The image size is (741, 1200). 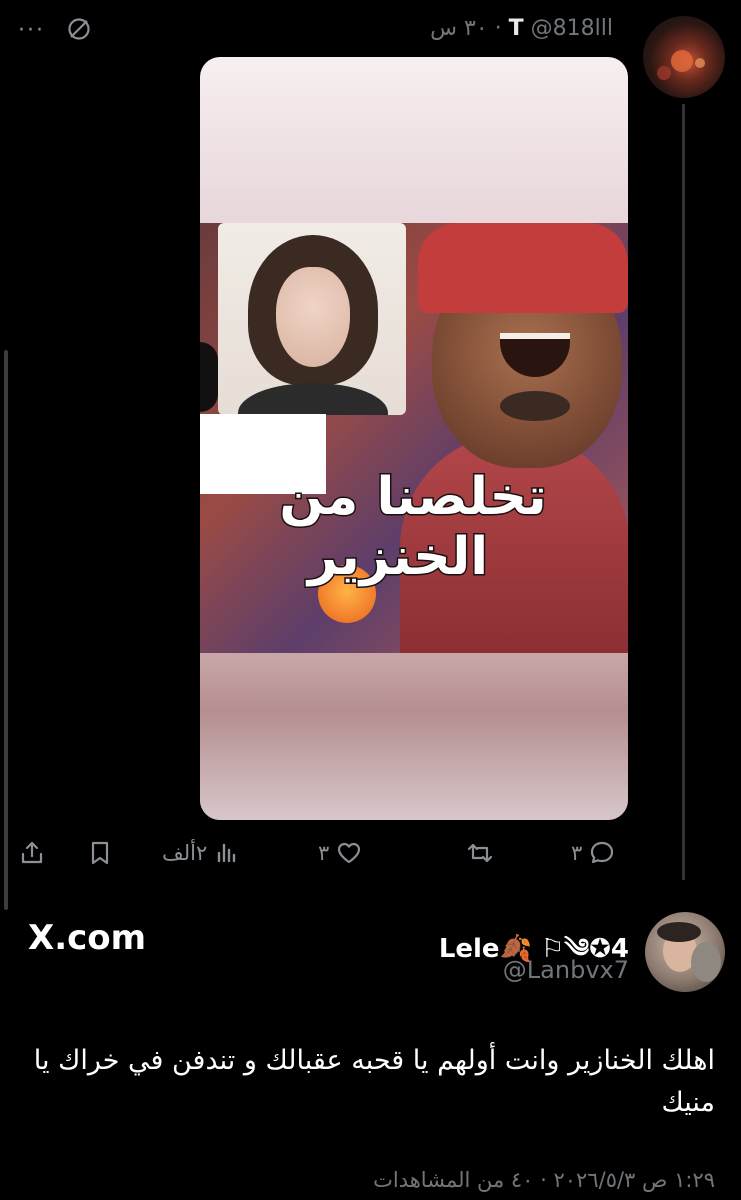 I want to click on retweet-button, so click(x=486, y=853).